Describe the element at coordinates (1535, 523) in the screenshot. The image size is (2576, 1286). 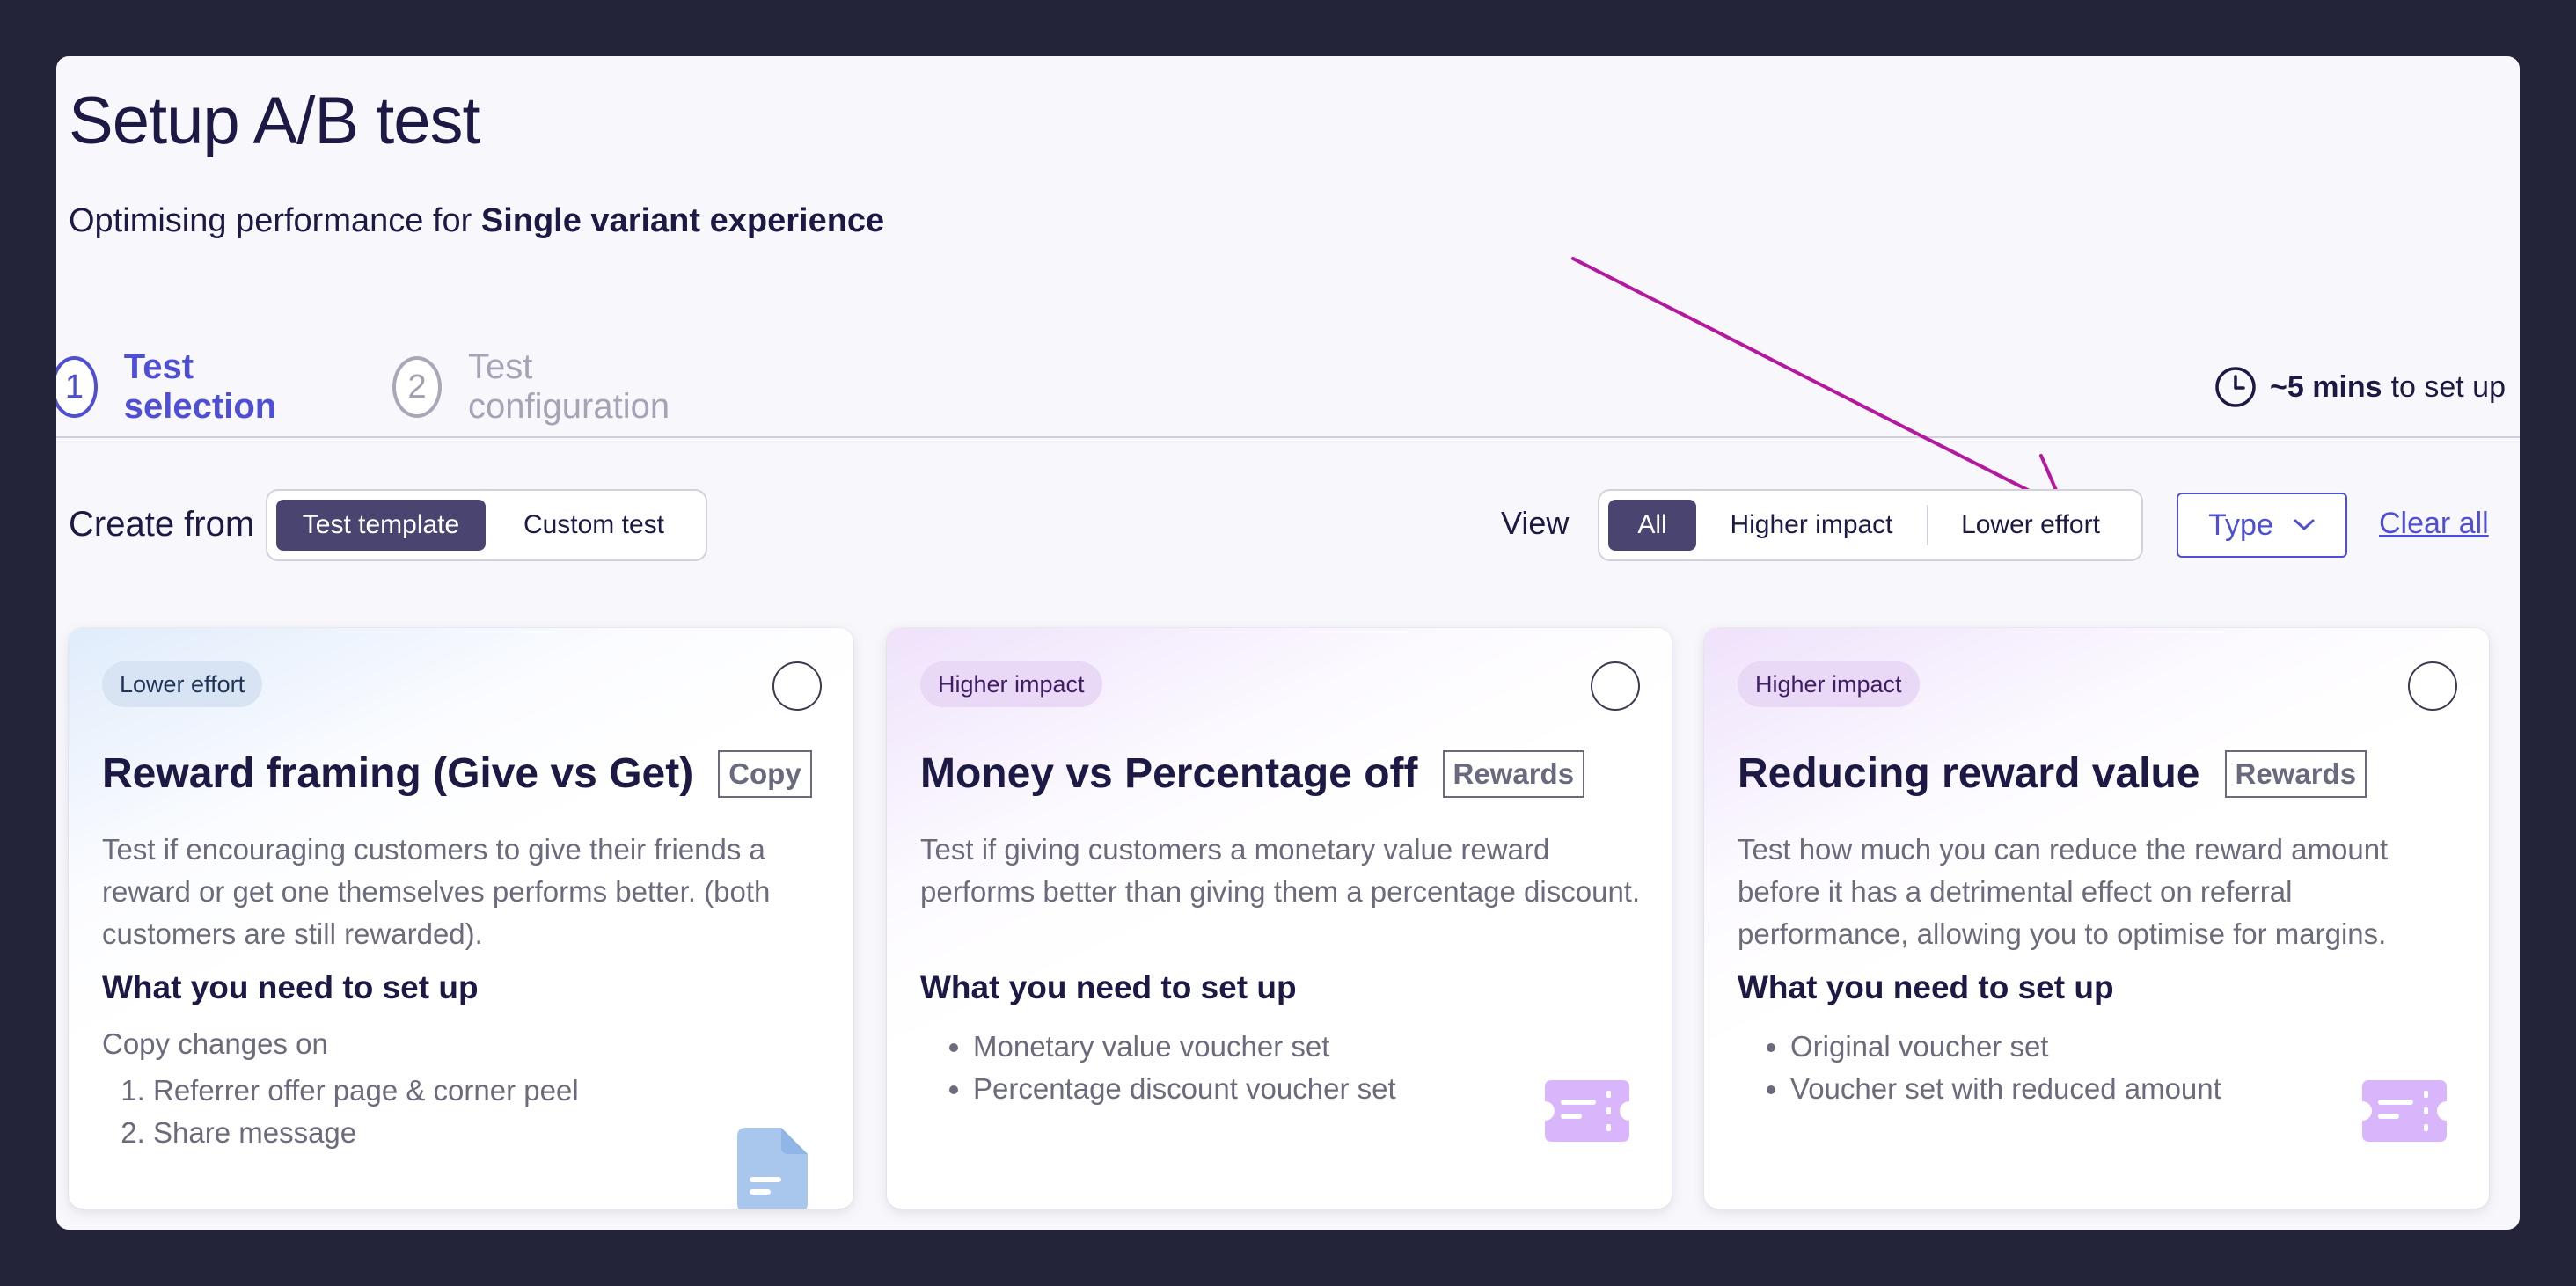
I see `view-label: View` at that location.